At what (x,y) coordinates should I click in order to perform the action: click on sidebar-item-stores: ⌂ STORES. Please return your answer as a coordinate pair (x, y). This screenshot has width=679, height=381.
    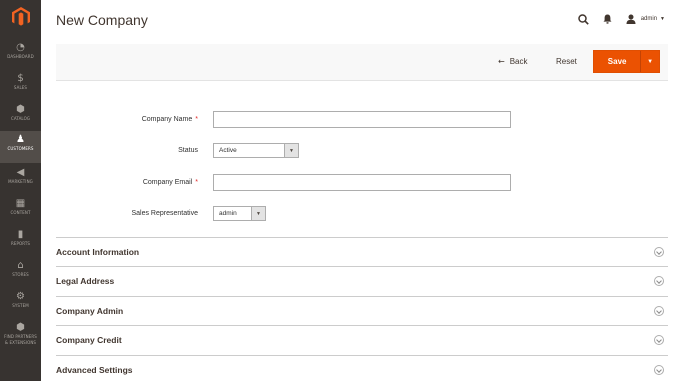
    Looking at the image, I should click on (20, 272).